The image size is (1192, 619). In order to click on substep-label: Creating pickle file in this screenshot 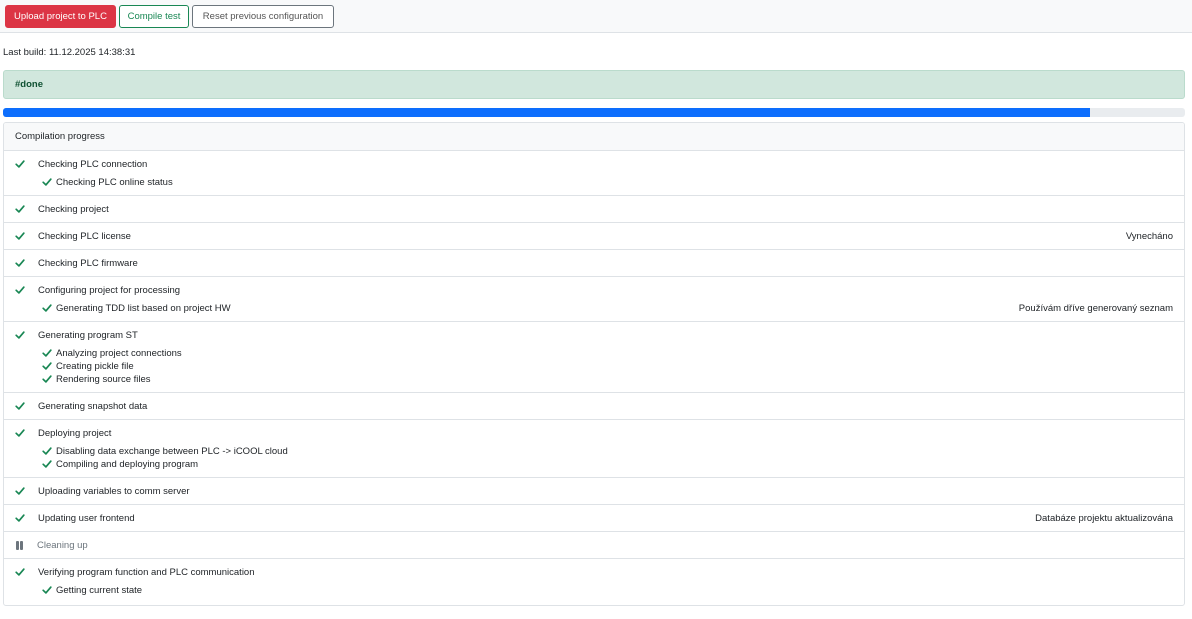, I will do `click(95, 366)`.